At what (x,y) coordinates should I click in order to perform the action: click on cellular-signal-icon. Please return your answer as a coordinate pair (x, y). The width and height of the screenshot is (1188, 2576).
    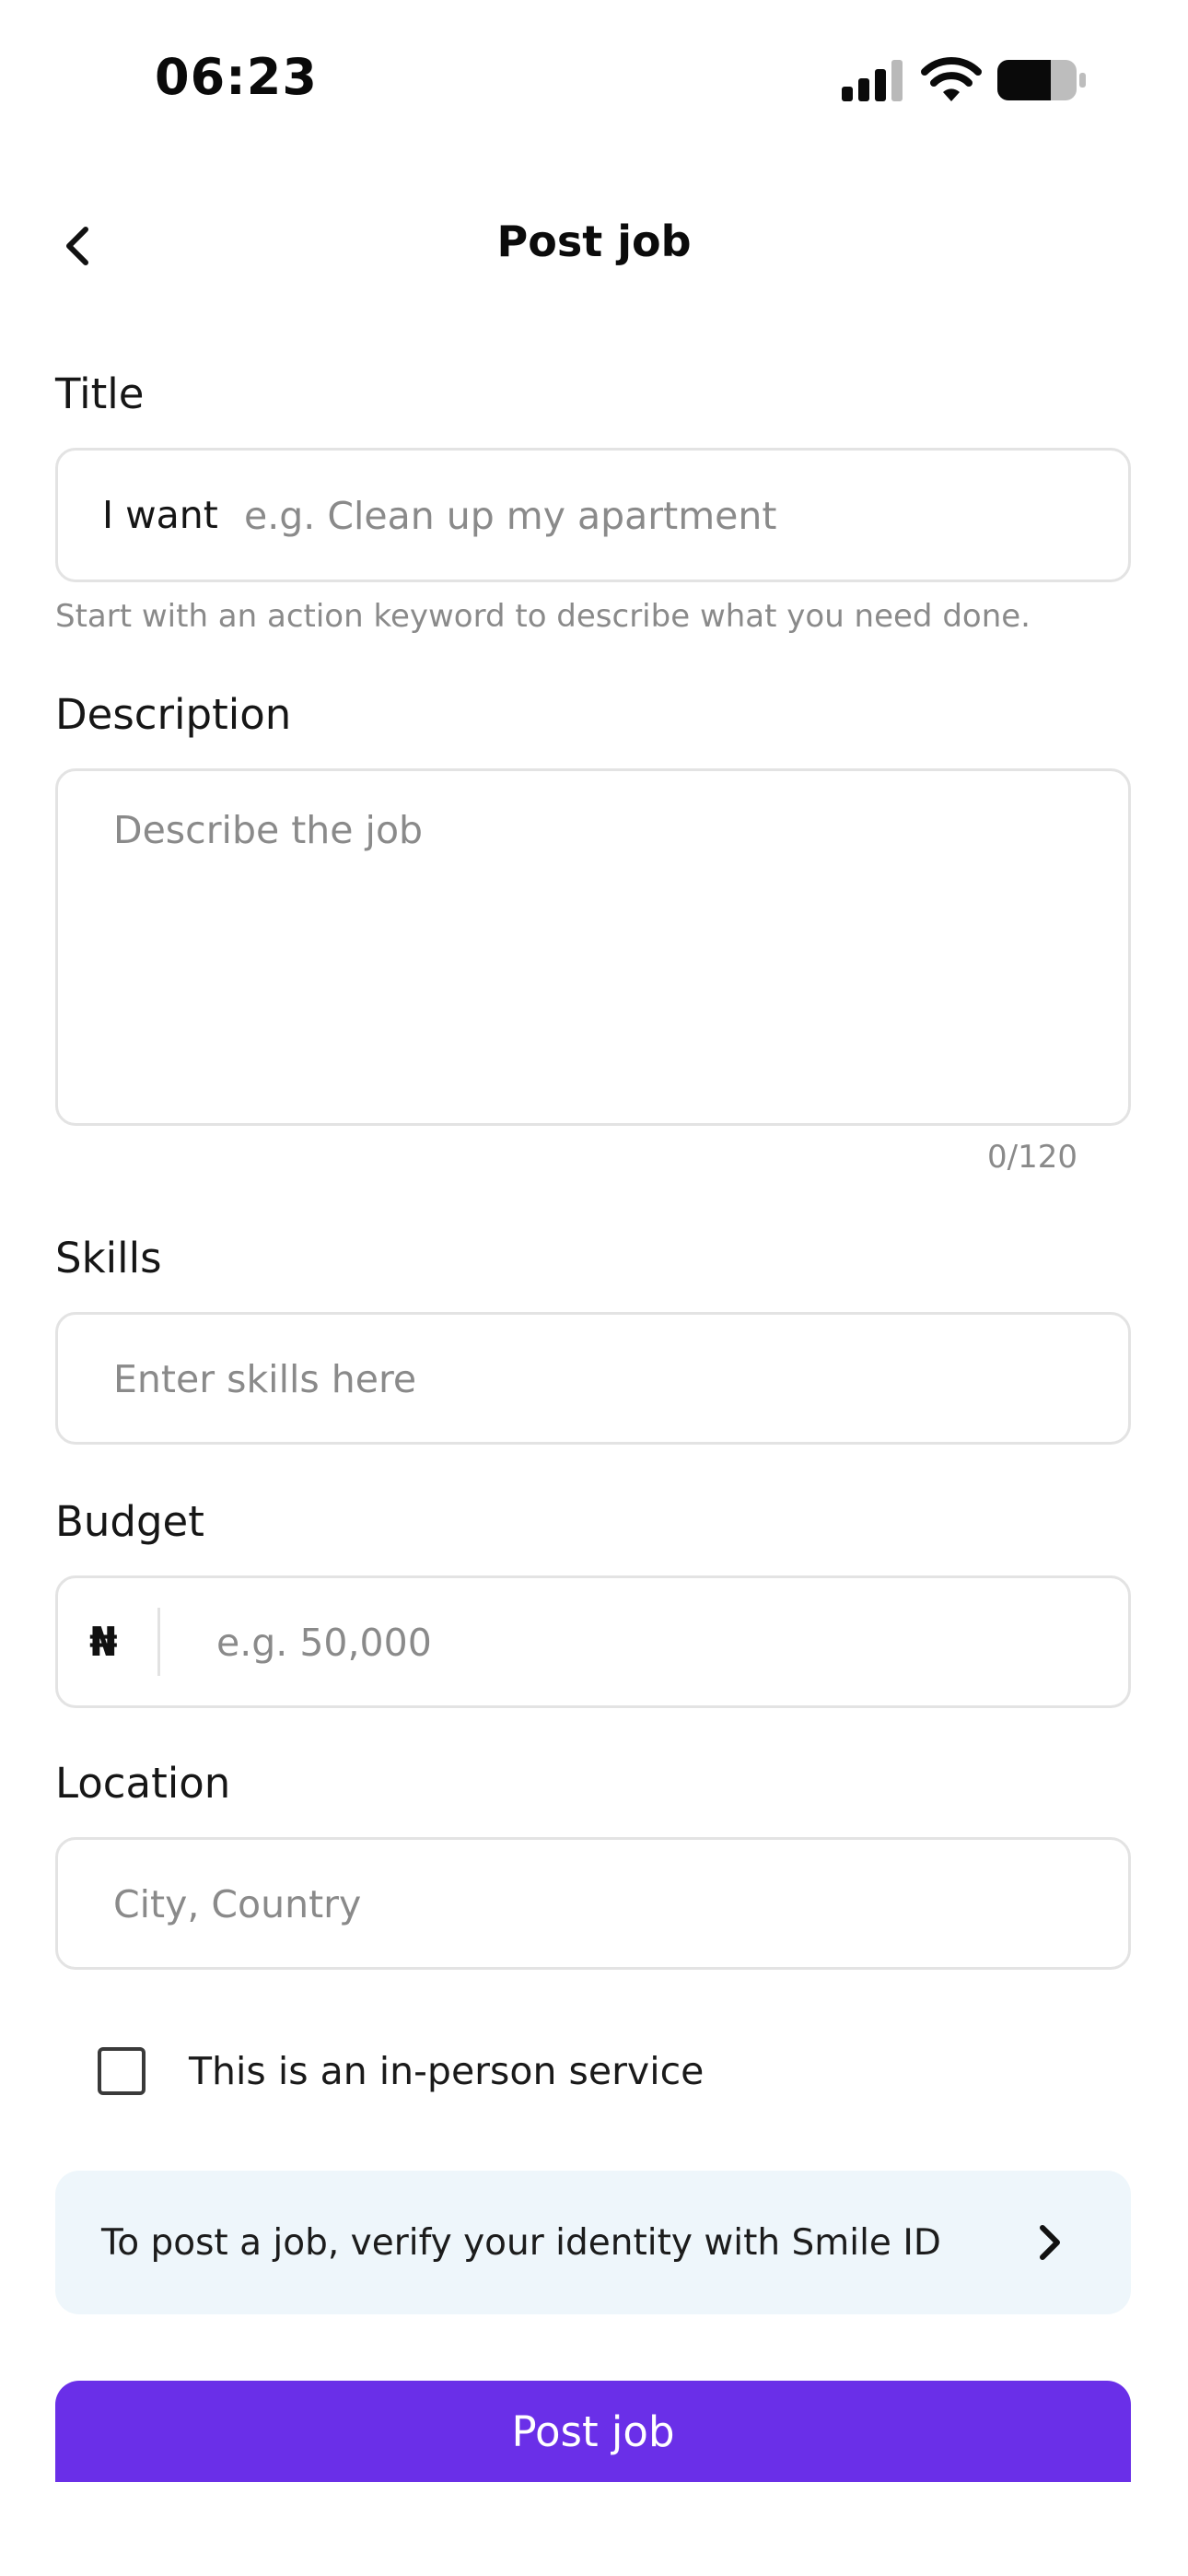
    Looking at the image, I should click on (872, 80).